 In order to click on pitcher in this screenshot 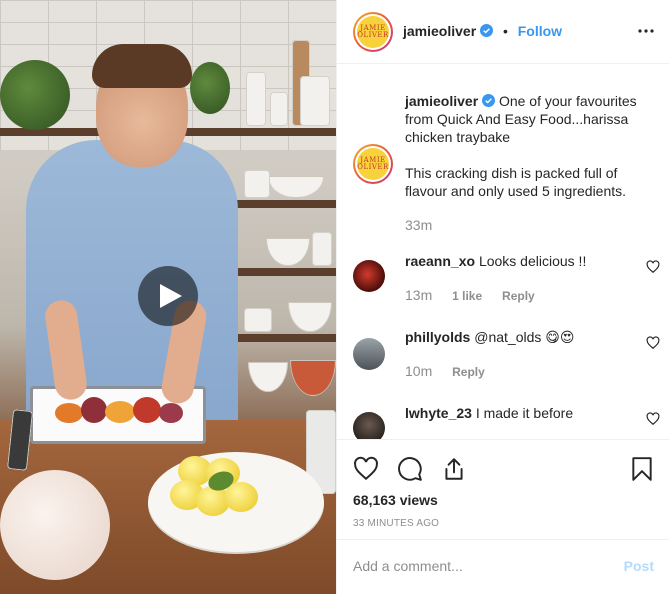, I will do `click(257, 184)`.